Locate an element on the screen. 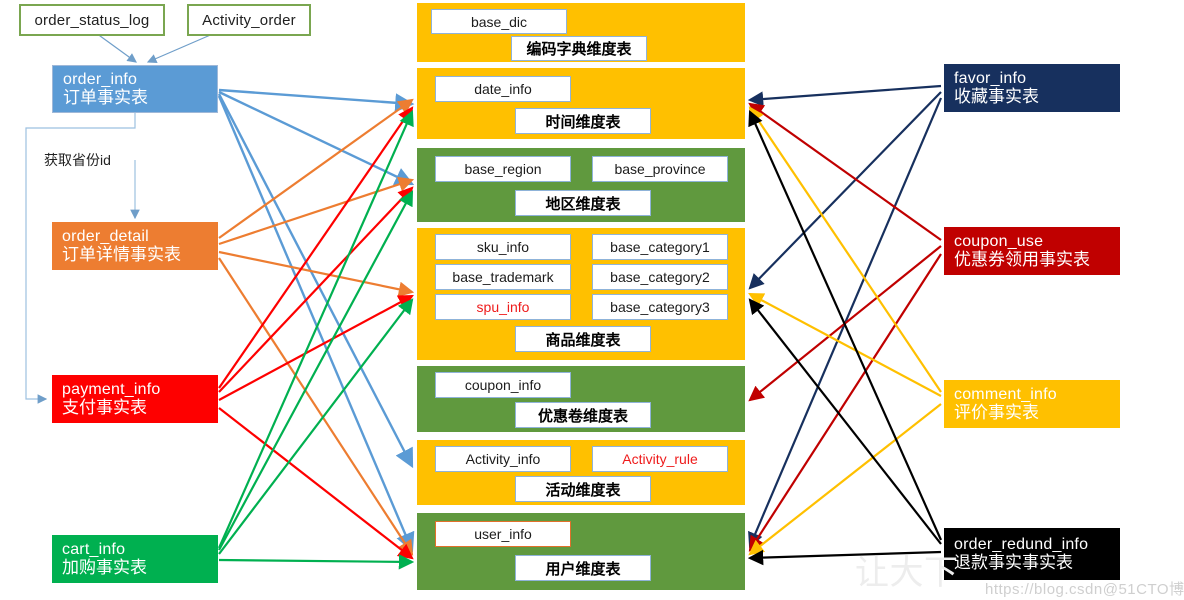 The image size is (1184, 600). source-table-box: order_status_log is located at coordinates (92, 20).